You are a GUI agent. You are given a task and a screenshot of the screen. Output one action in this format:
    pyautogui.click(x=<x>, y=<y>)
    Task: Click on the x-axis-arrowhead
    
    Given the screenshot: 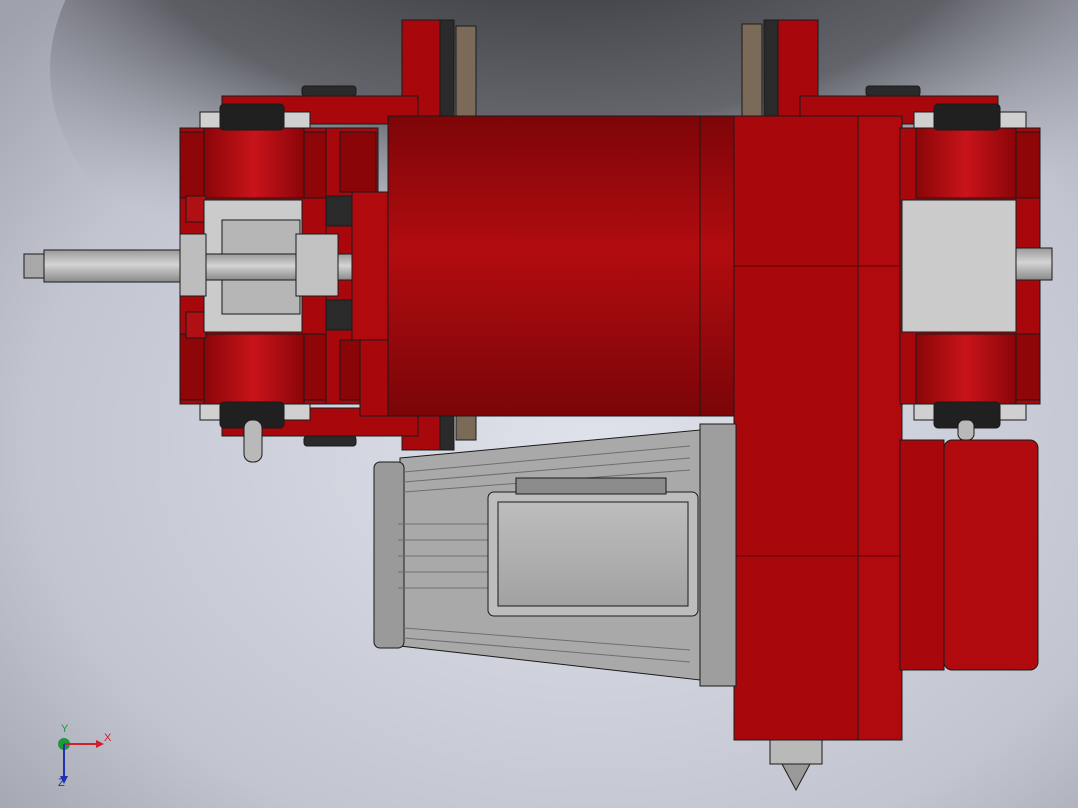 What is the action you would take?
    pyautogui.click(x=100, y=744)
    